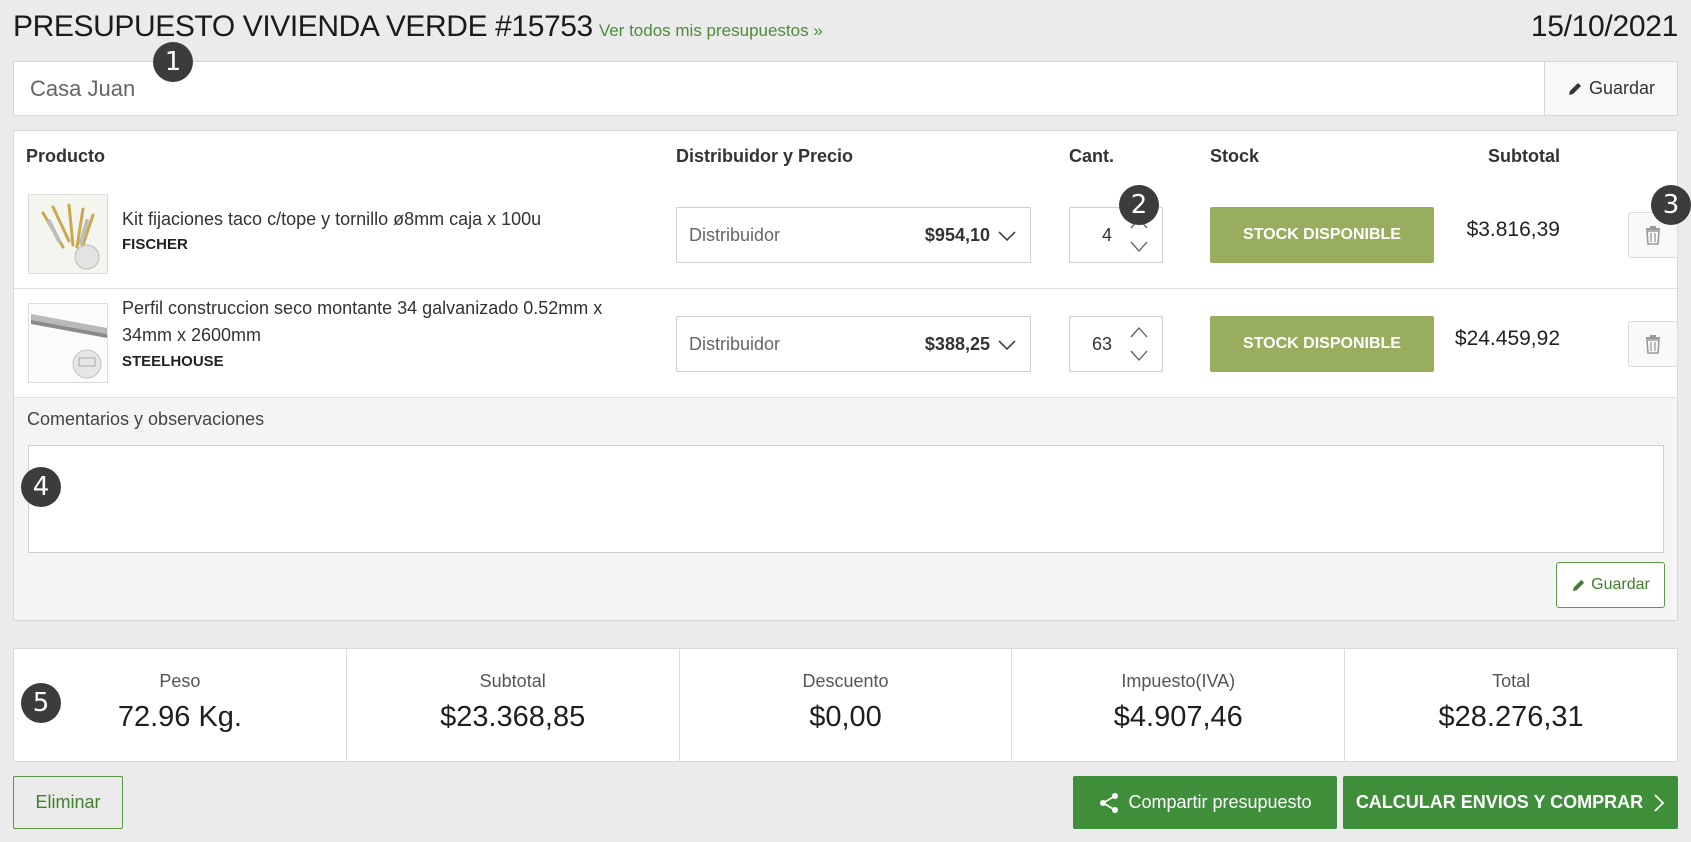  What do you see at coordinates (1091, 156) in the screenshot?
I see `col-cantidad: Cant.` at bounding box center [1091, 156].